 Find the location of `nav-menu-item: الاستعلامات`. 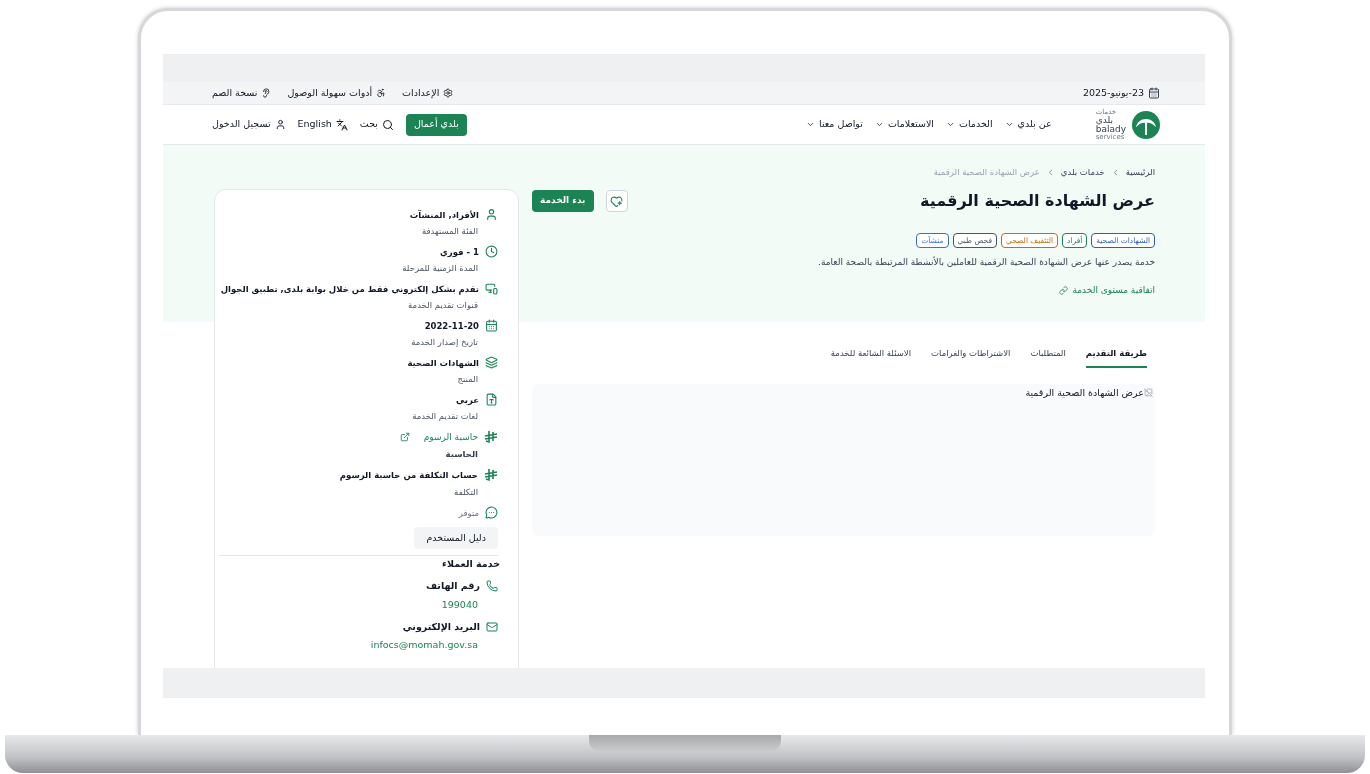

nav-menu-item: الاستعلامات is located at coordinates (904, 124).